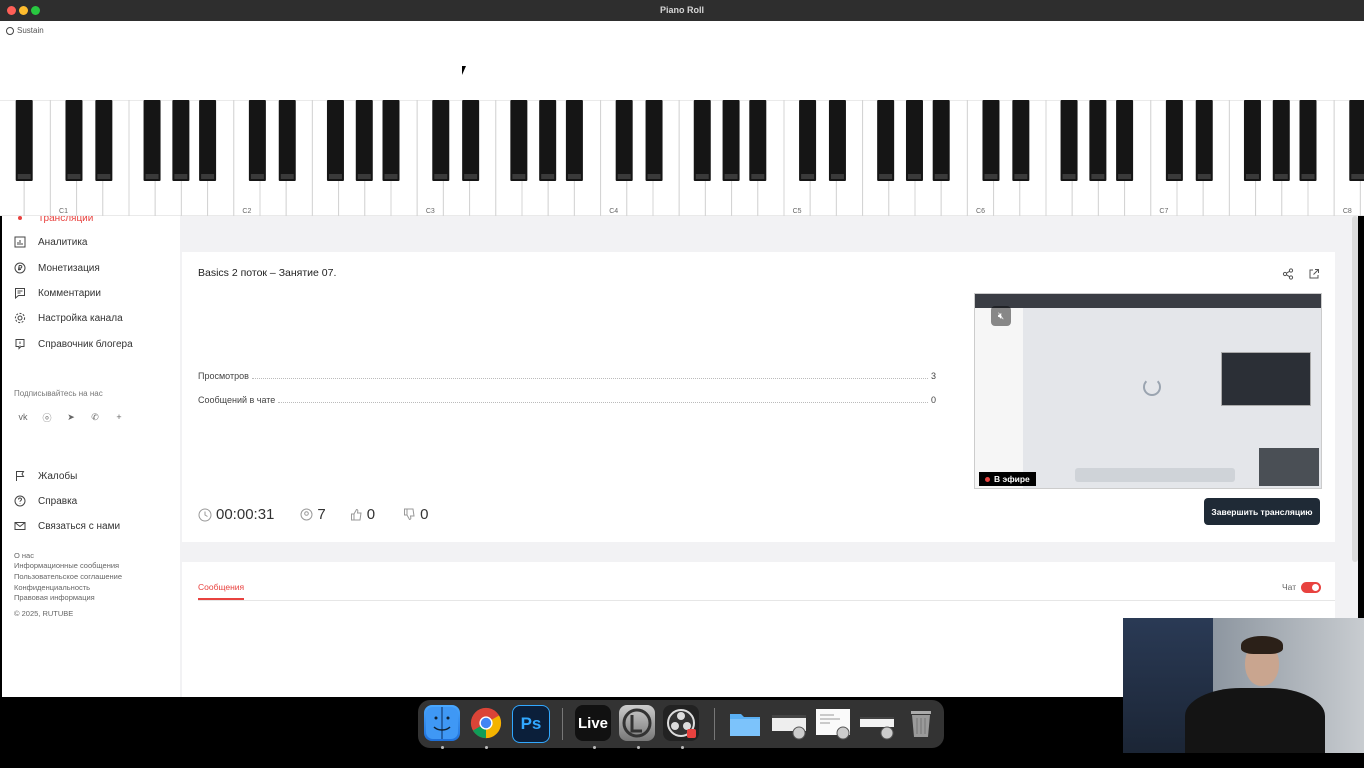 The image size is (1364, 768). Describe the element at coordinates (1314, 273) in the screenshot. I see `external-link-icon` at that location.